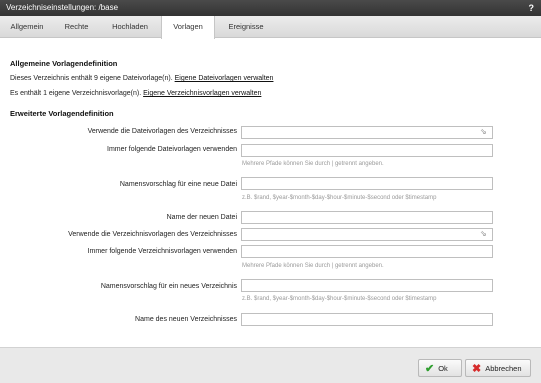  What do you see at coordinates (186, 319) in the screenshot?
I see `new-dir-name-label: Name des neuen Verzeichnisses` at bounding box center [186, 319].